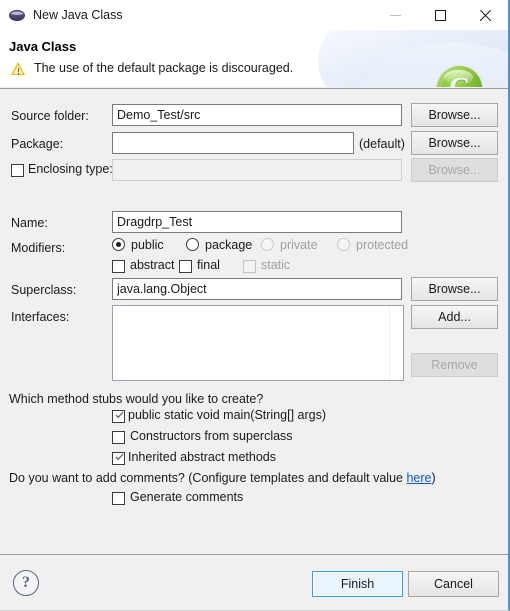  I want to click on java-class-badge-icon: C, so click(459, 76).